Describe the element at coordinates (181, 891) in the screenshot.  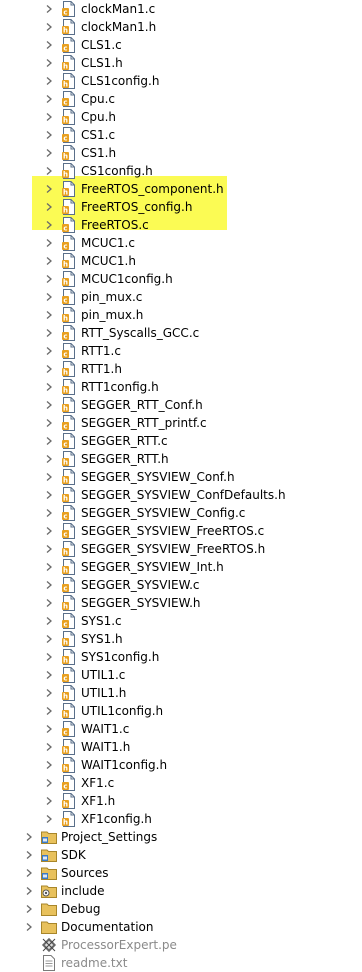
I see `folder-include: include` at that location.